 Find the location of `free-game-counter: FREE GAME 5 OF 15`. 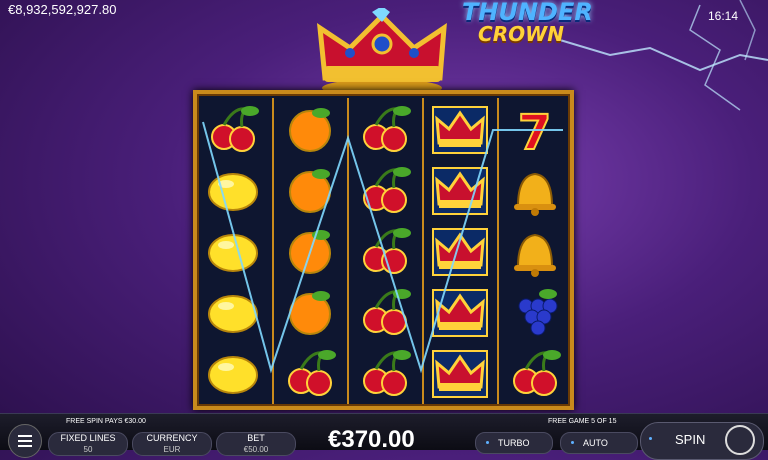

free-game-counter: FREE GAME 5 OF 15 is located at coordinates (582, 421).